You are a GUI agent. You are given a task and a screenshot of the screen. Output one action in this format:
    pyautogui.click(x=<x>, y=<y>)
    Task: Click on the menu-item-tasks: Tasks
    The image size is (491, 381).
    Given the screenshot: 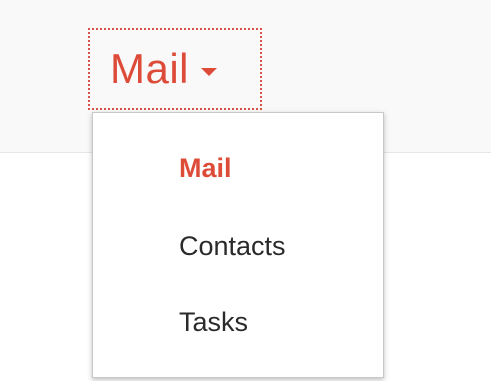 What is the action you would take?
    pyautogui.click(x=213, y=322)
    